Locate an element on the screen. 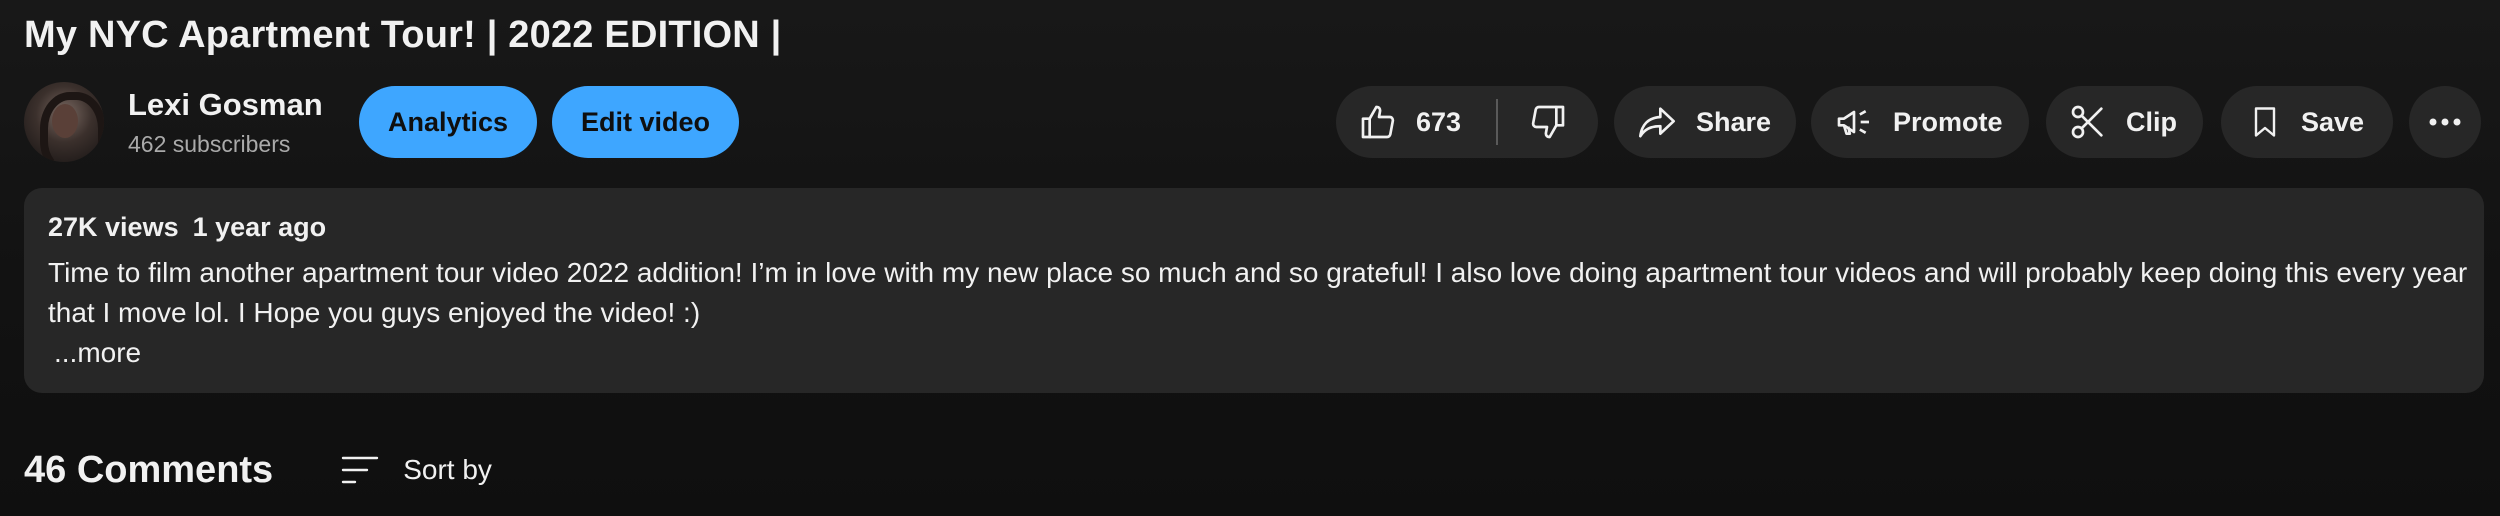 The image size is (2500, 516). description-meta: 27K views 1 year ago is located at coordinates (1254, 227).